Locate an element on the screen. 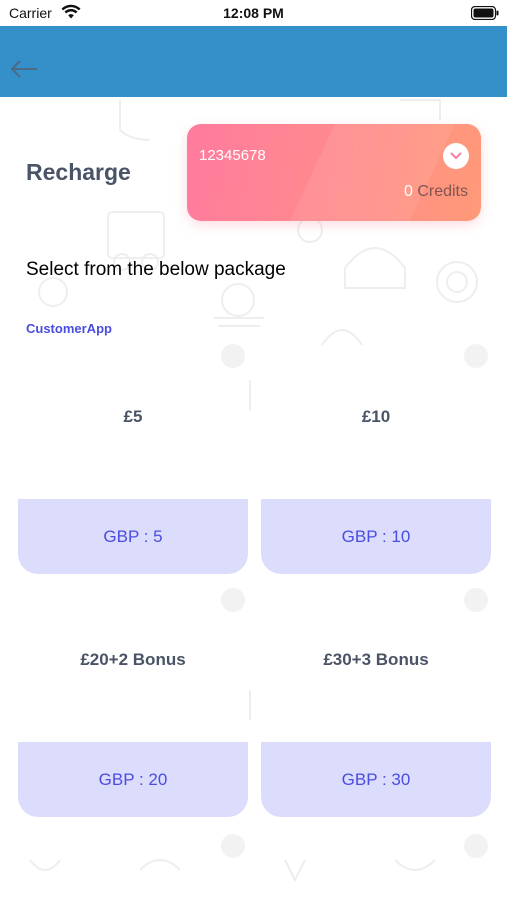 This screenshot has width=507, height=900. card-number: 12345678 is located at coordinates (232, 155).